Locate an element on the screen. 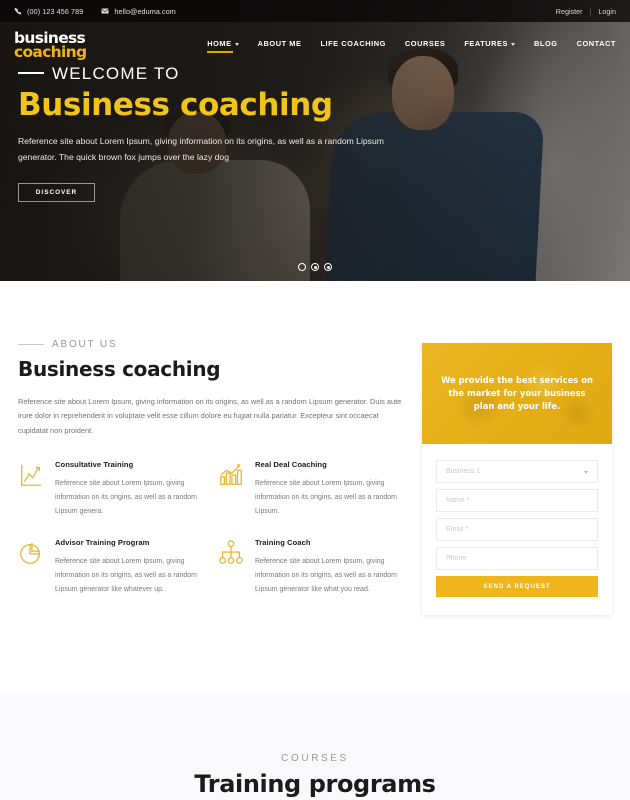 Image resolution: width=630 pixels, height=800 pixels. topbar-email-text: hello@eduma.com is located at coordinates (145, 11).